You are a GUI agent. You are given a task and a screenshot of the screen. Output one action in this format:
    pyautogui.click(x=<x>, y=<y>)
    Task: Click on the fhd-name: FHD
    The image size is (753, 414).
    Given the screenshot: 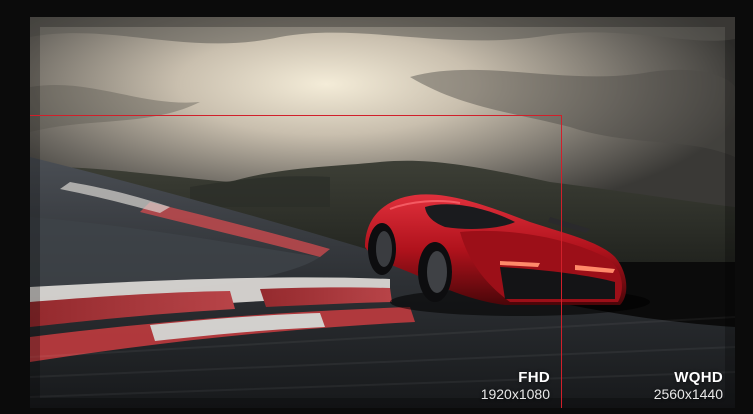 What is the action you would take?
    pyautogui.click(x=534, y=377)
    